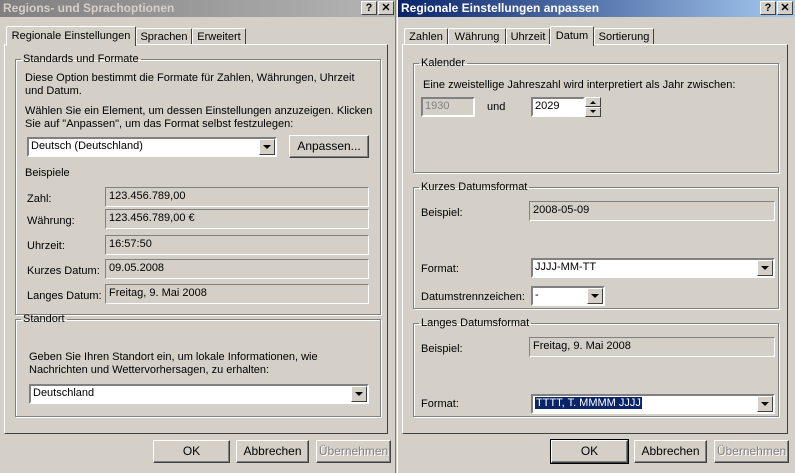  What do you see at coordinates (442, 213) in the screenshot?
I see `short-date-example-label: Beispiel:` at bounding box center [442, 213].